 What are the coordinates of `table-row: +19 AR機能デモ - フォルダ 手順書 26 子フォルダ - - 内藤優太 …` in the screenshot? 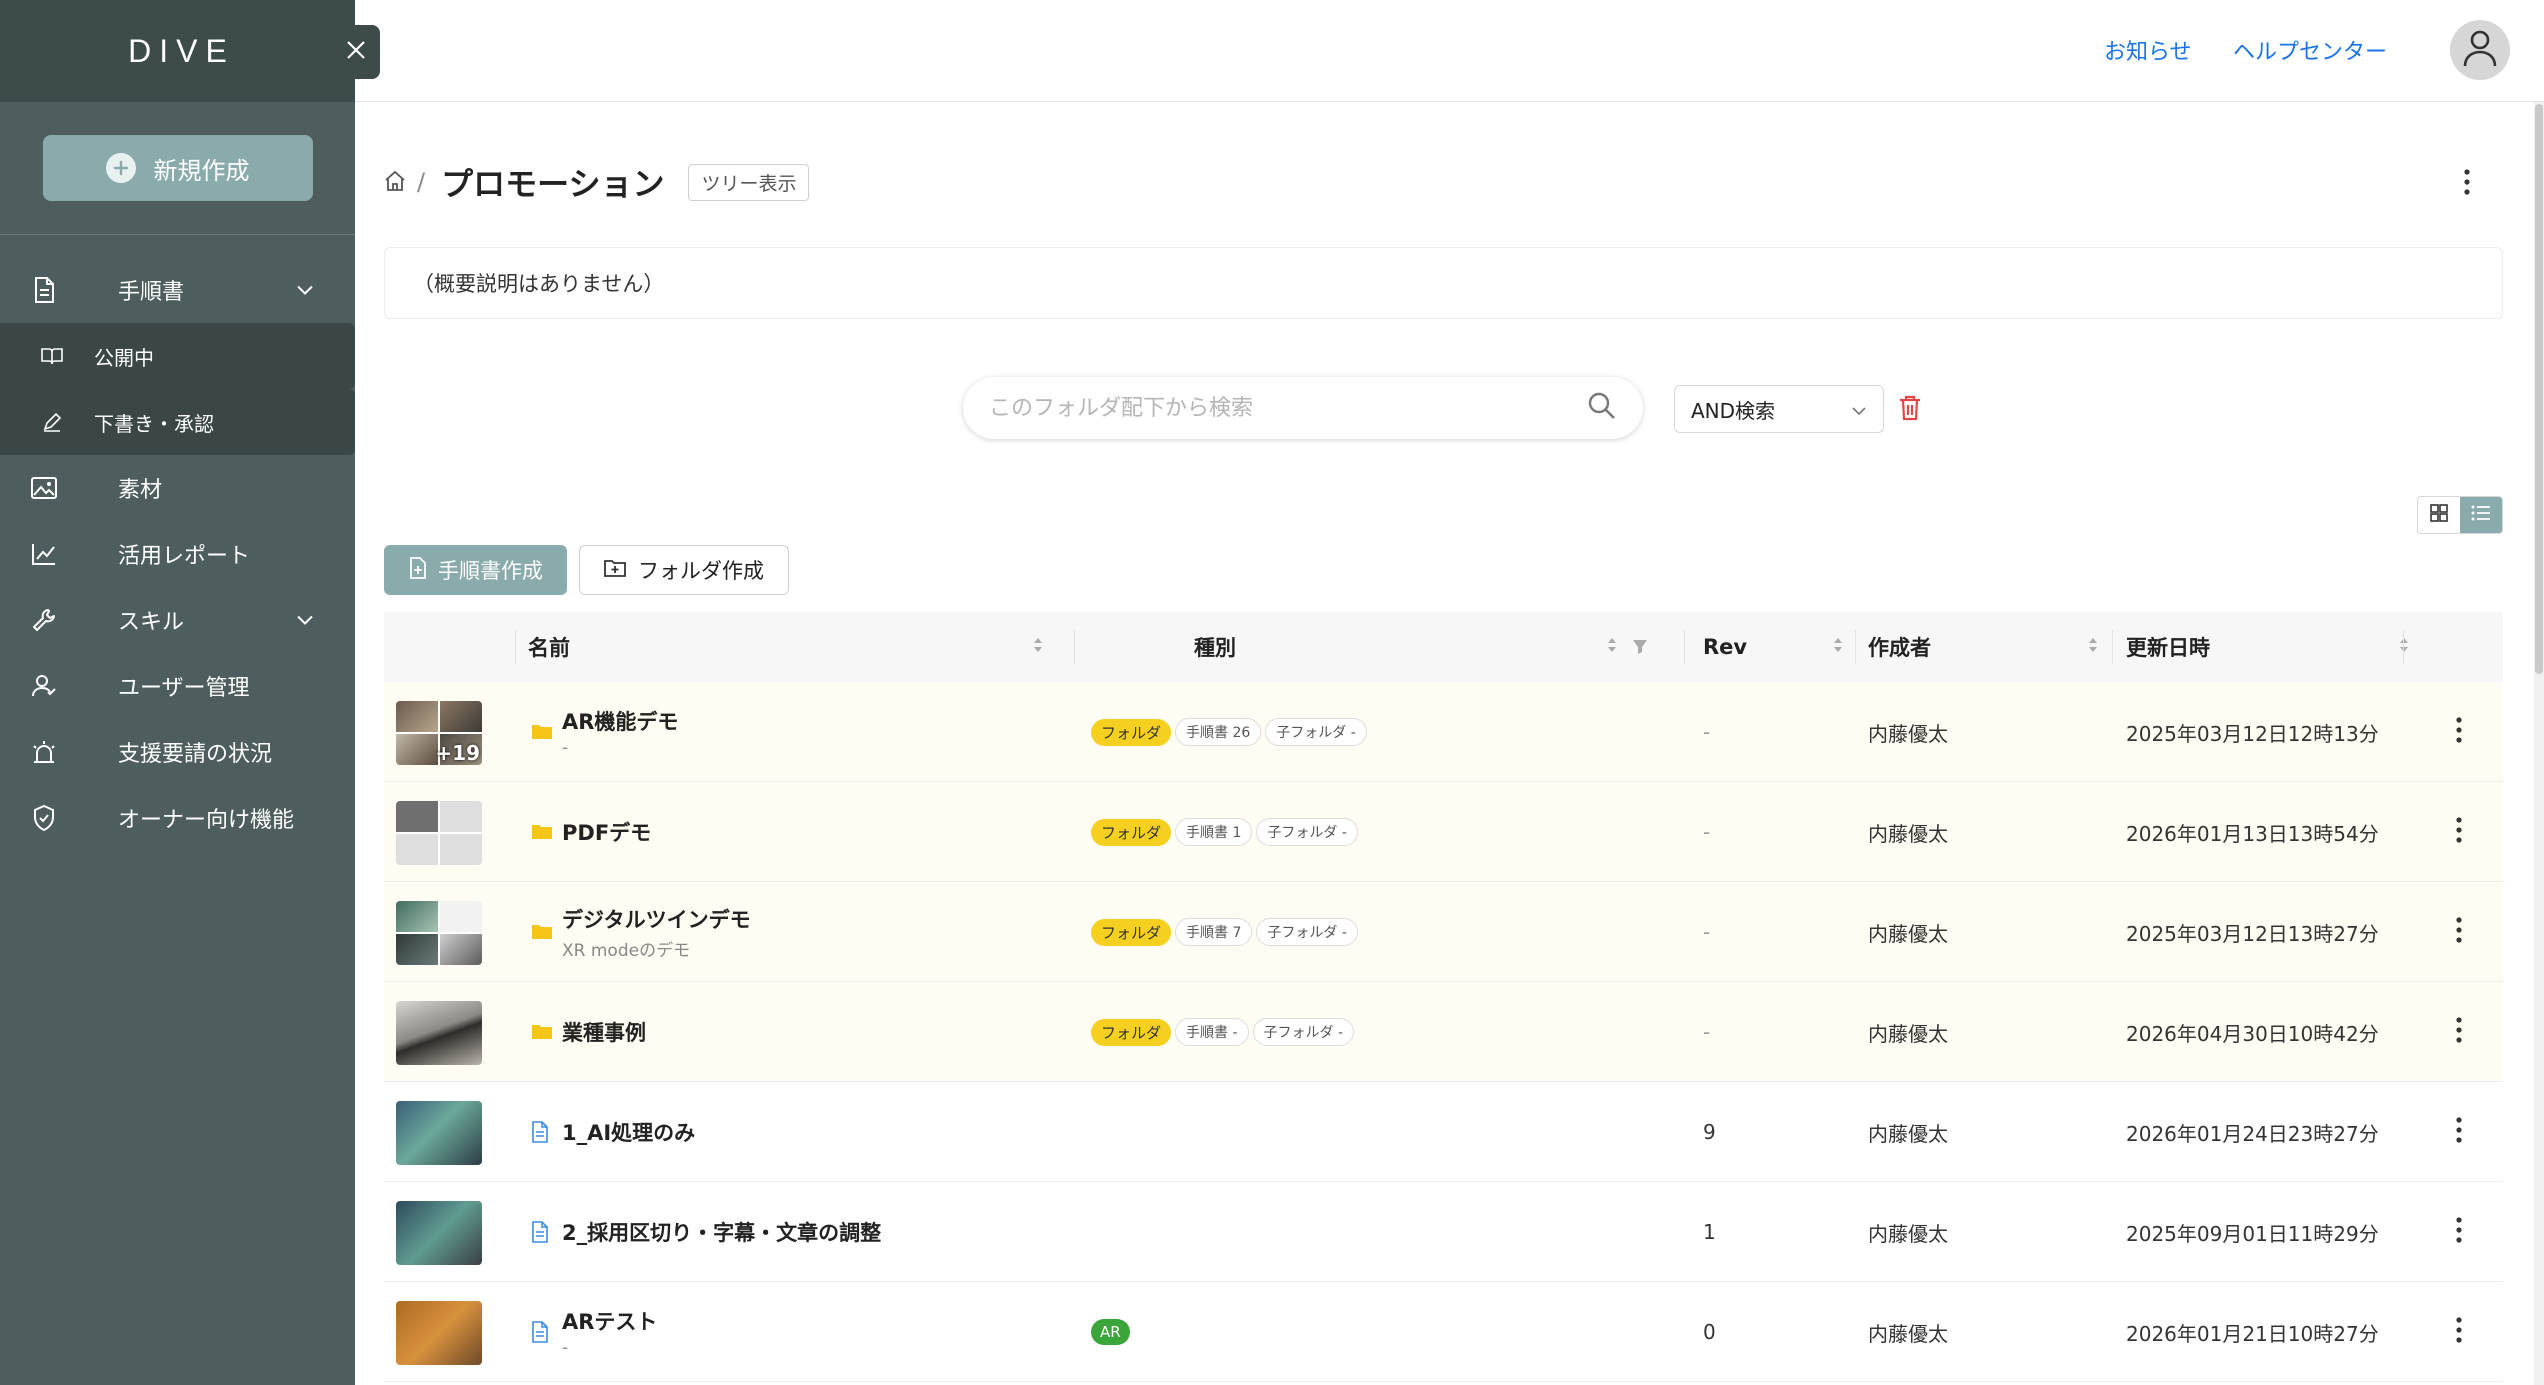 It's located at (1443, 732).